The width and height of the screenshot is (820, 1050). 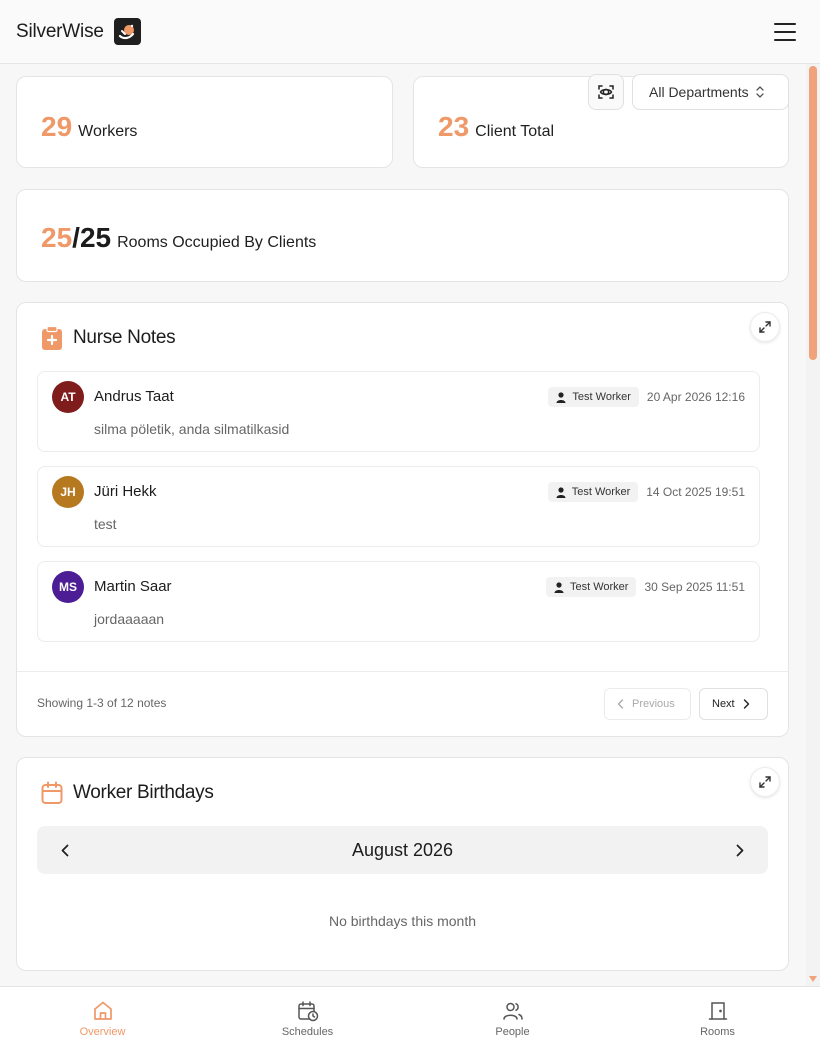 What do you see at coordinates (813, 525) in the screenshot?
I see `scrollbar` at bounding box center [813, 525].